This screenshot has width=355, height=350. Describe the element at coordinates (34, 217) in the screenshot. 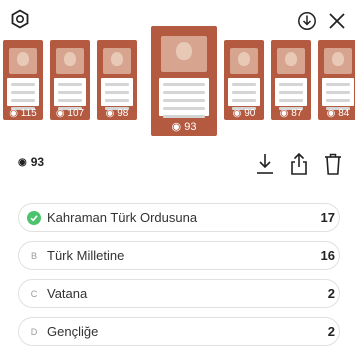

I see `check-icon` at that location.